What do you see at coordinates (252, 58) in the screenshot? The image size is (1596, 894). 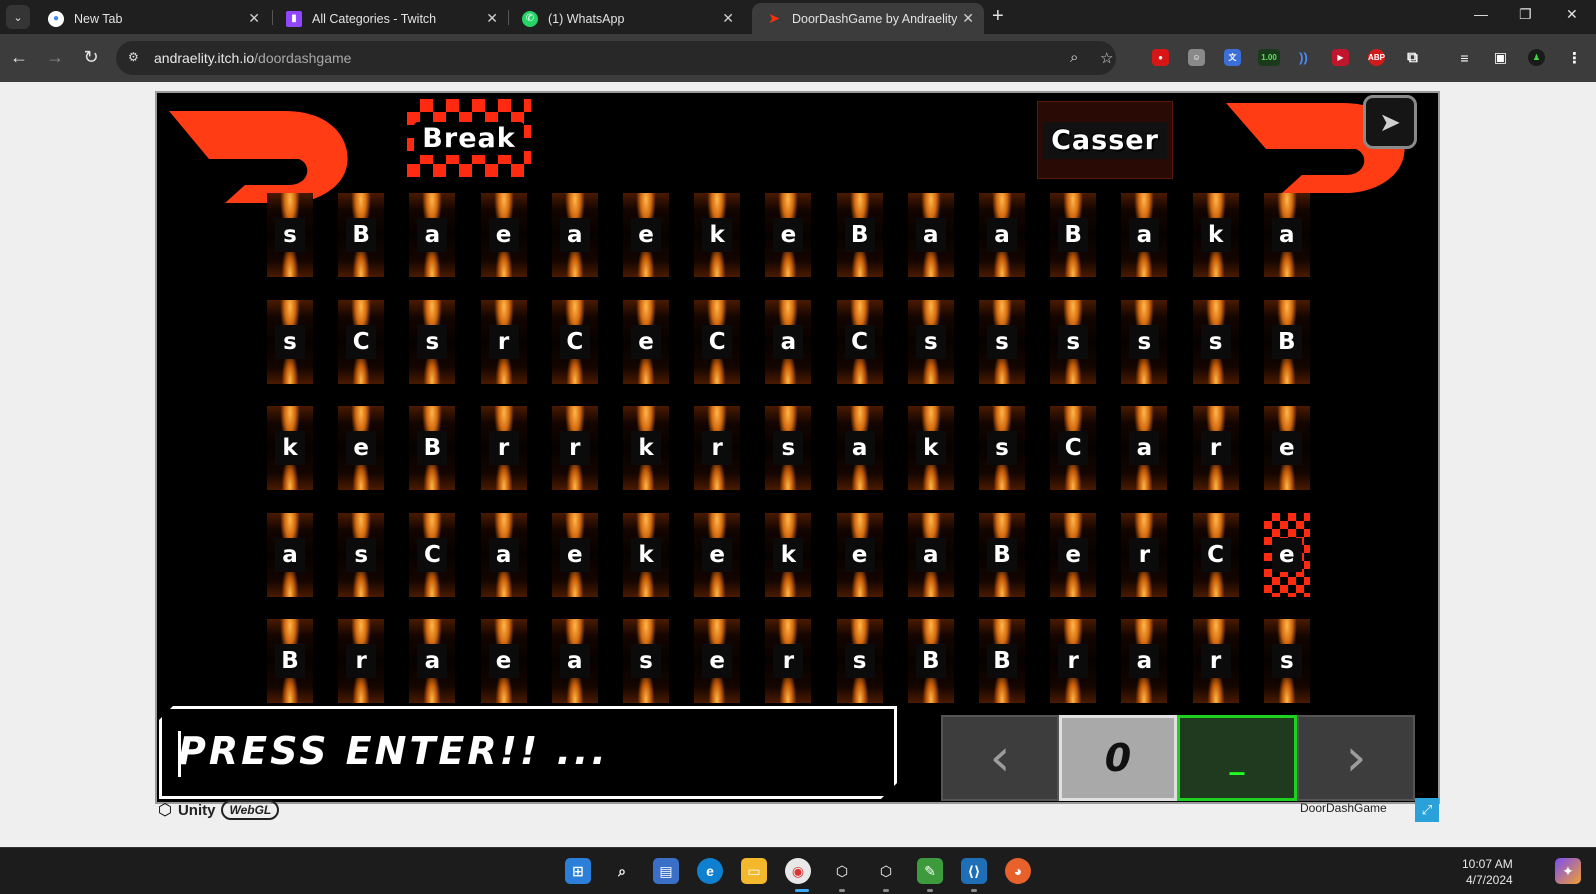 I see `url-text: andraelity.itch.io/doordashgame` at bounding box center [252, 58].